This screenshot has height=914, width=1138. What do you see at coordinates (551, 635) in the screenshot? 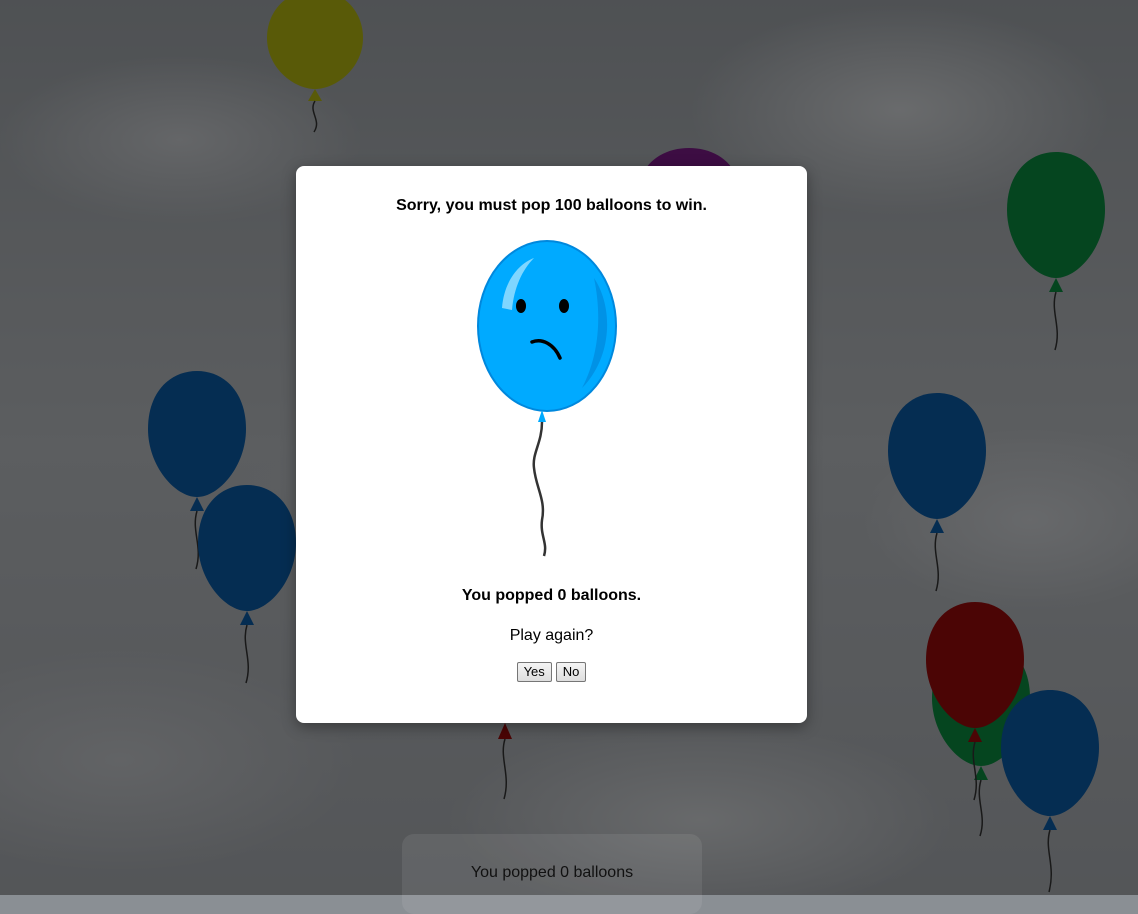
I see `play-again-prompt: Play again?` at bounding box center [551, 635].